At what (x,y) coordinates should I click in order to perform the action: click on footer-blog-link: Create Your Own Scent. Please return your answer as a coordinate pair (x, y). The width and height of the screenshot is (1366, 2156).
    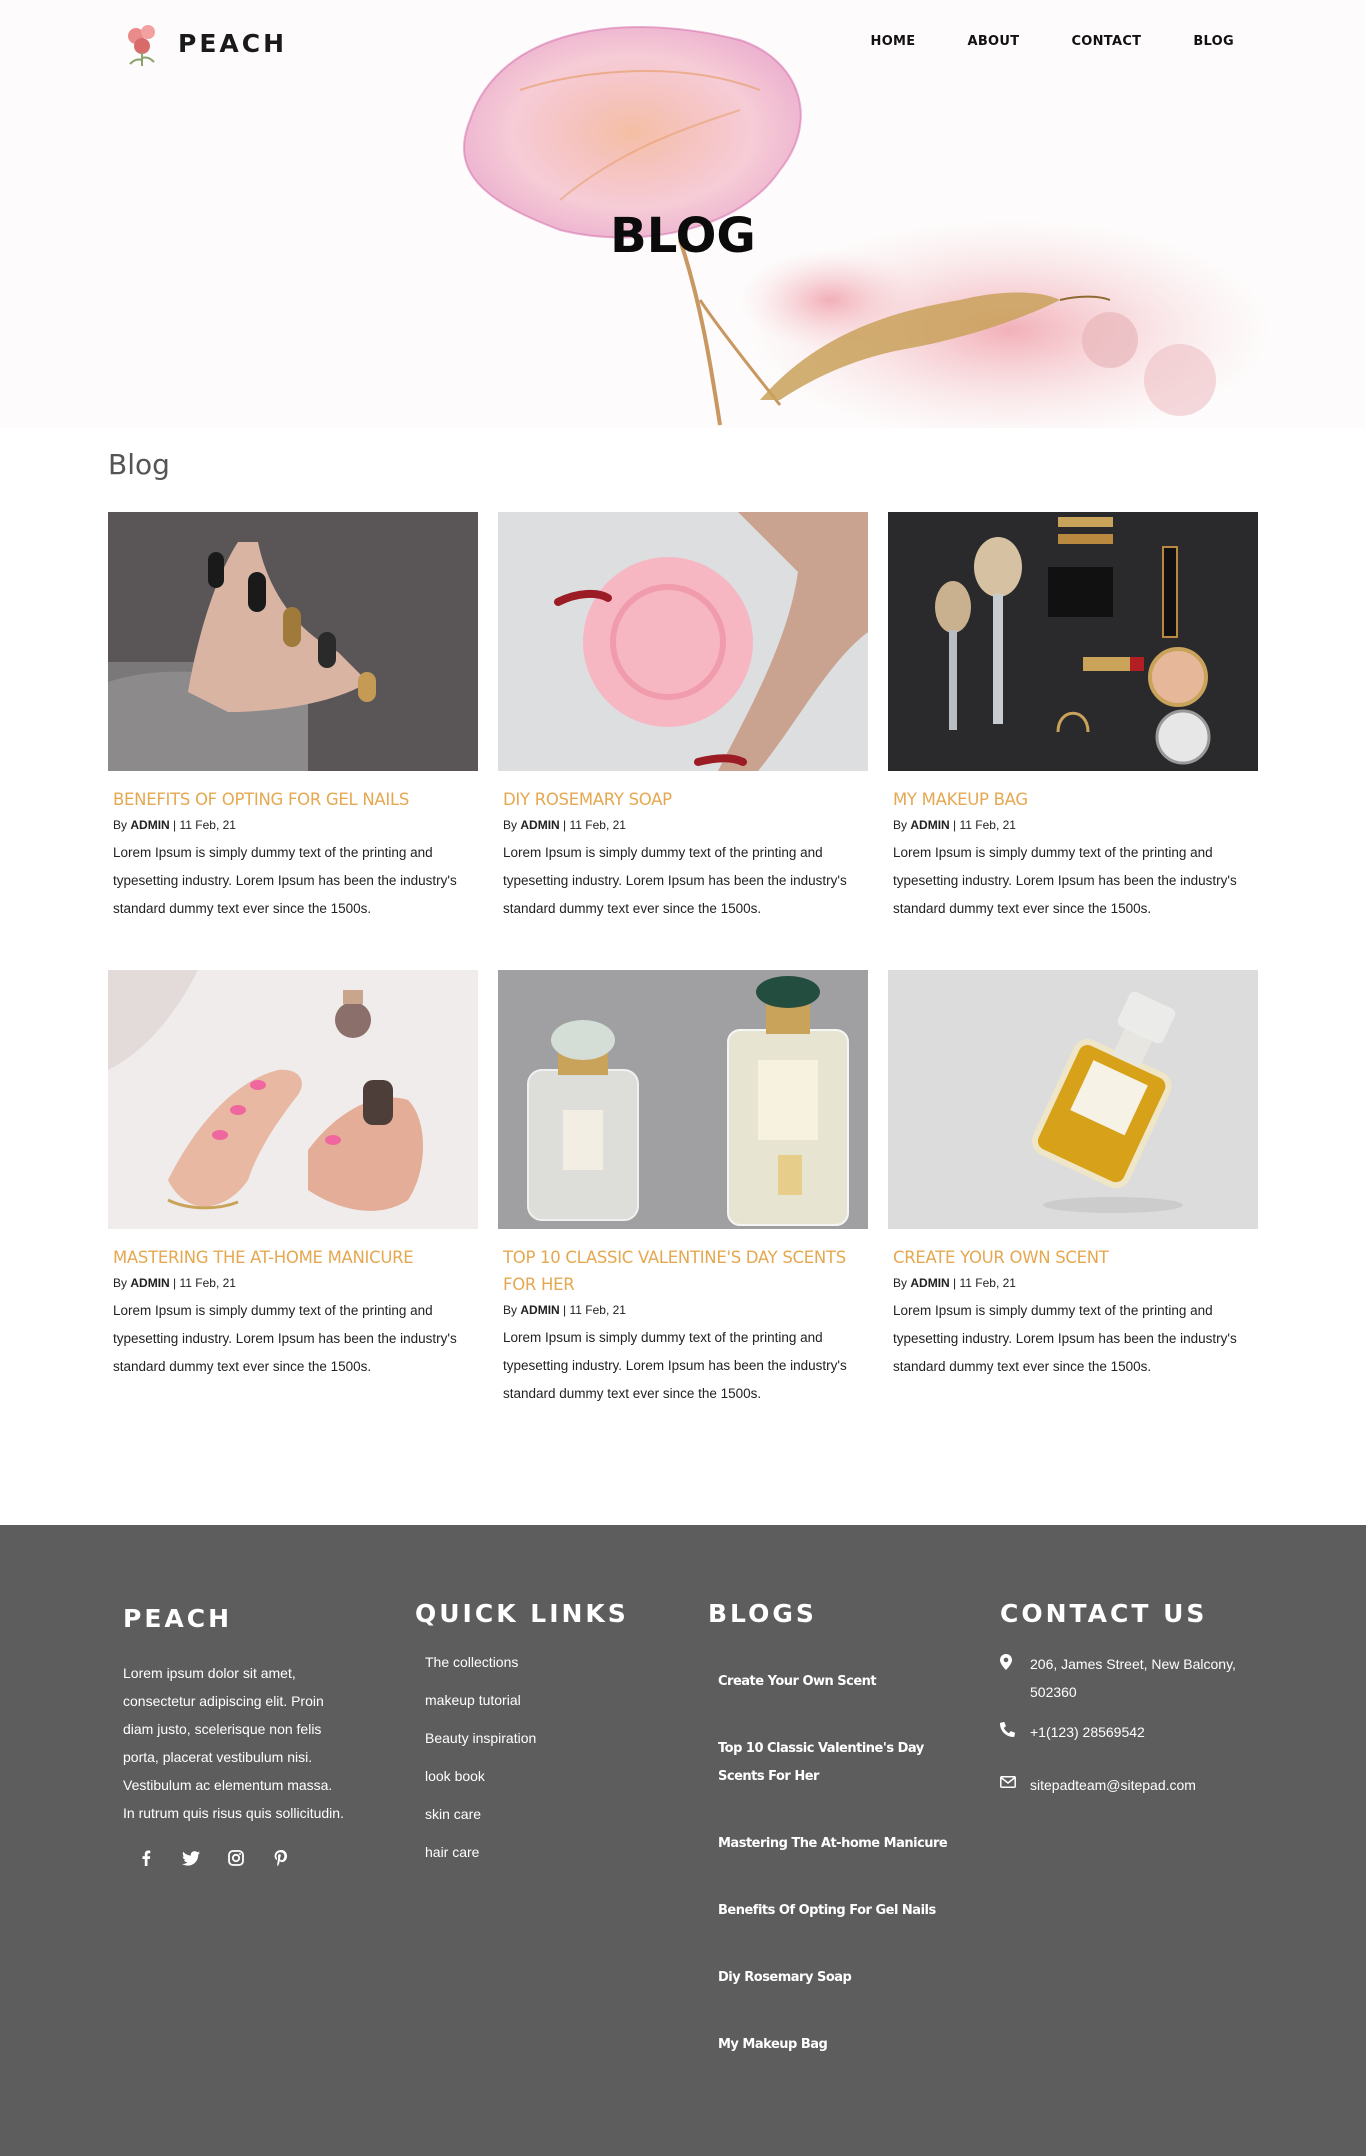
    Looking at the image, I should click on (838, 1682).